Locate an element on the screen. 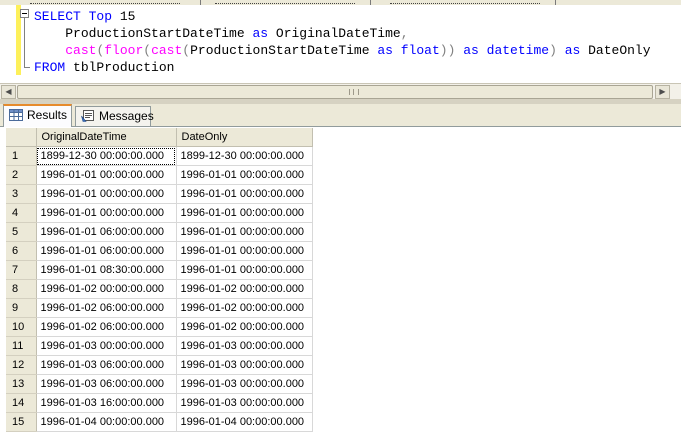  cell-originaldatetime: 1996-01-03 00:00:00.000 is located at coordinates (106, 346).